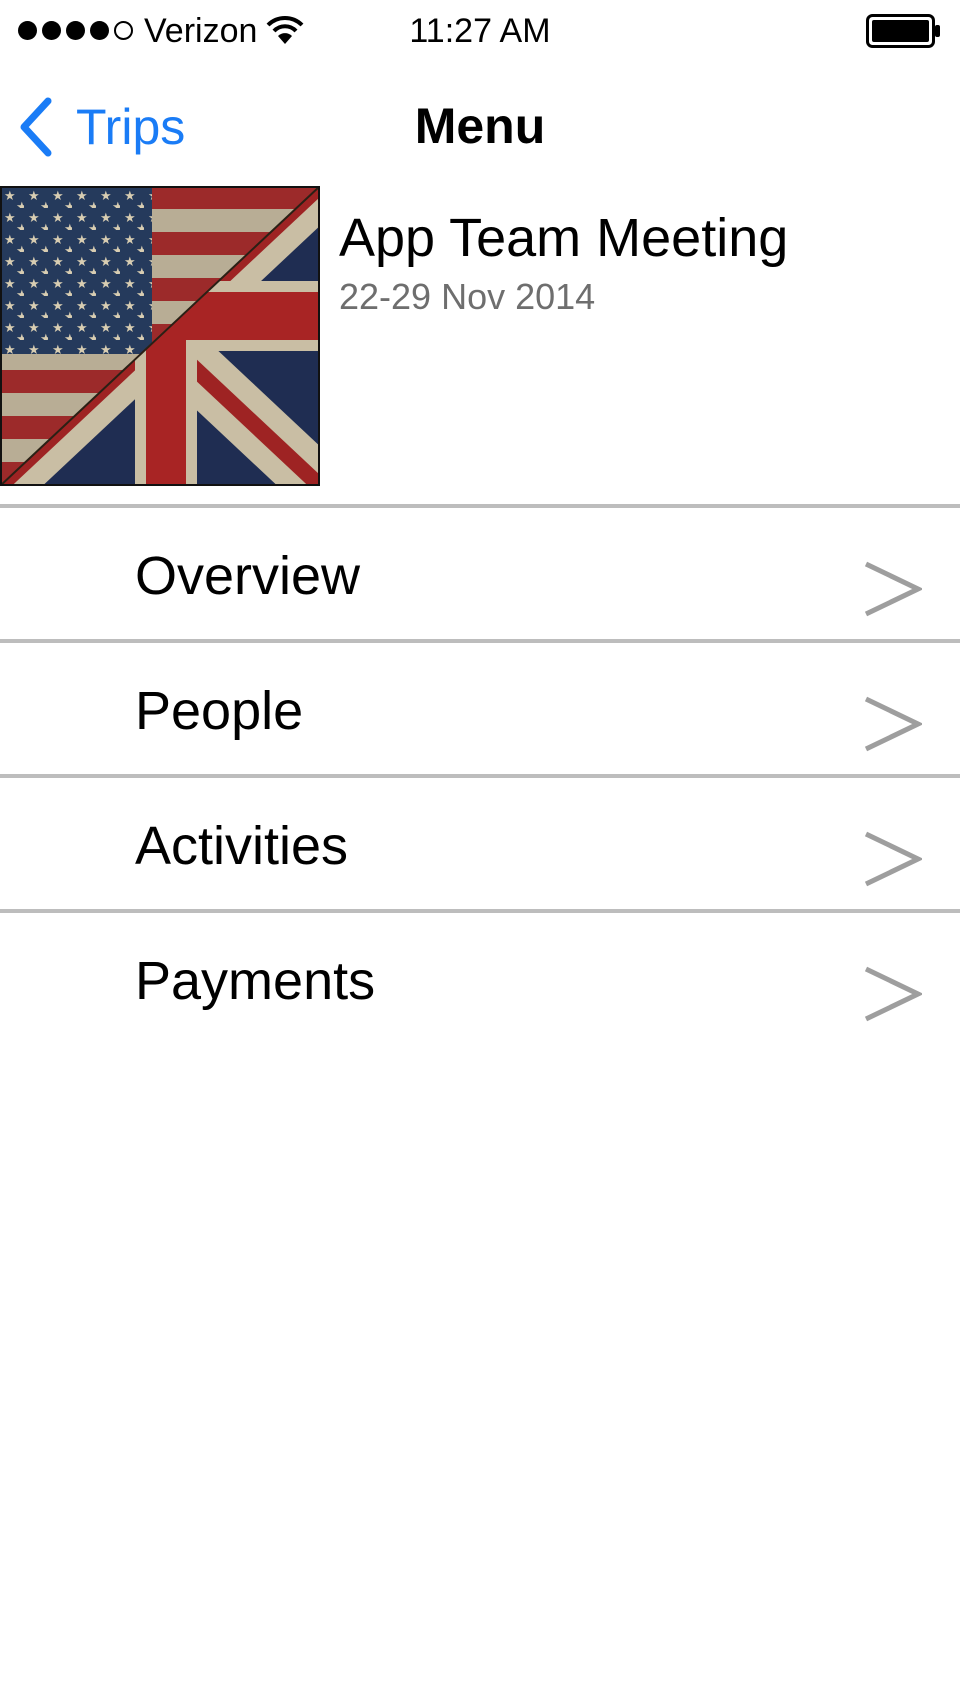 This screenshot has height=1707, width=960. I want to click on menu-item-payments: Payments, so click(480, 976).